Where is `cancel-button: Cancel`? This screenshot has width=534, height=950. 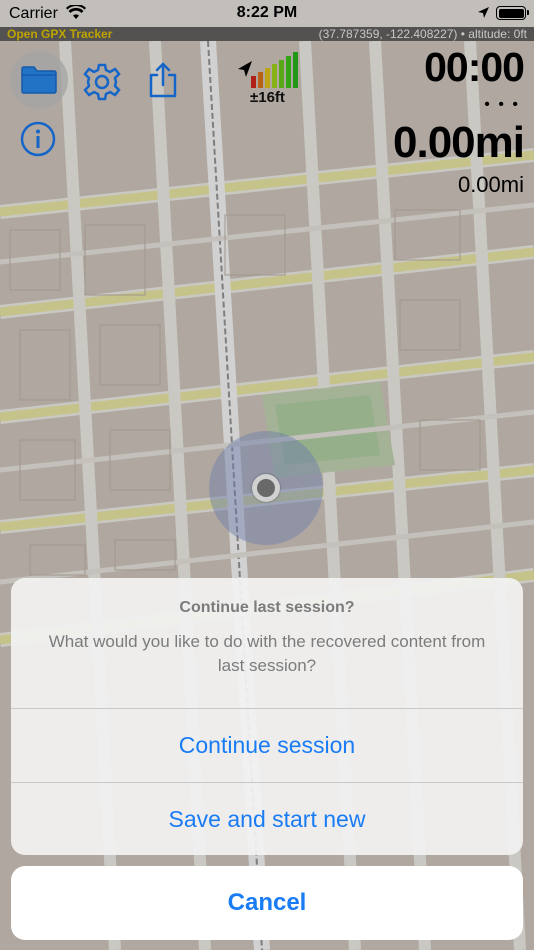 cancel-button: Cancel is located at coordinates (267, 903).